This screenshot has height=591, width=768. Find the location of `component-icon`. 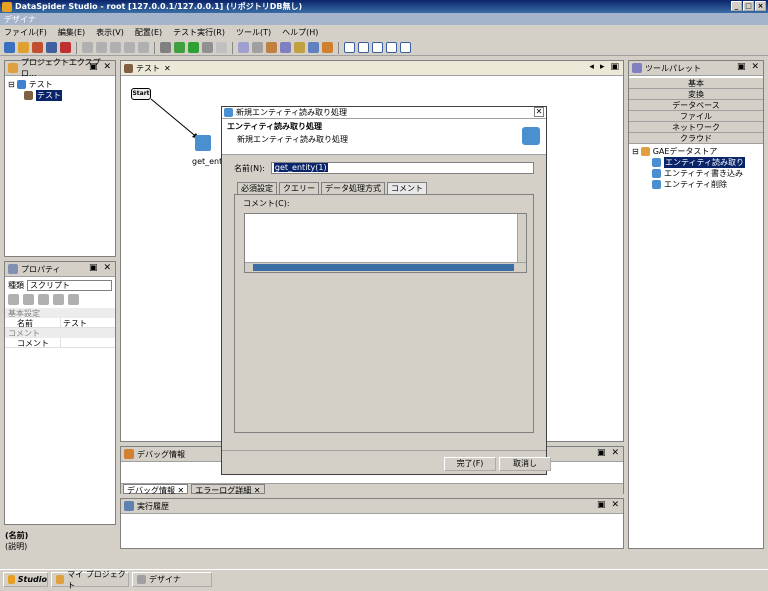

component-icon is located at coordinates (271, 47).